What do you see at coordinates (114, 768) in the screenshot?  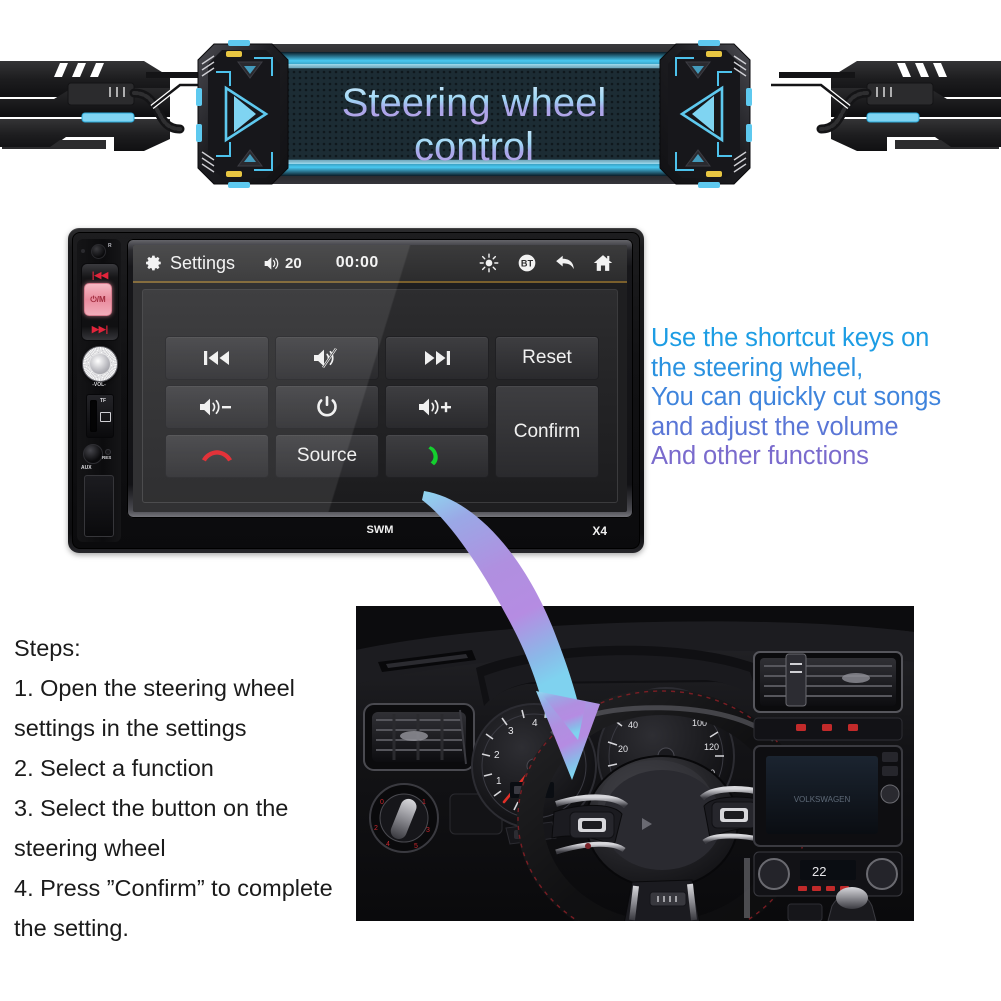 I see `steps-line-3: 2. Select a function` at bounding box center [114, 768].